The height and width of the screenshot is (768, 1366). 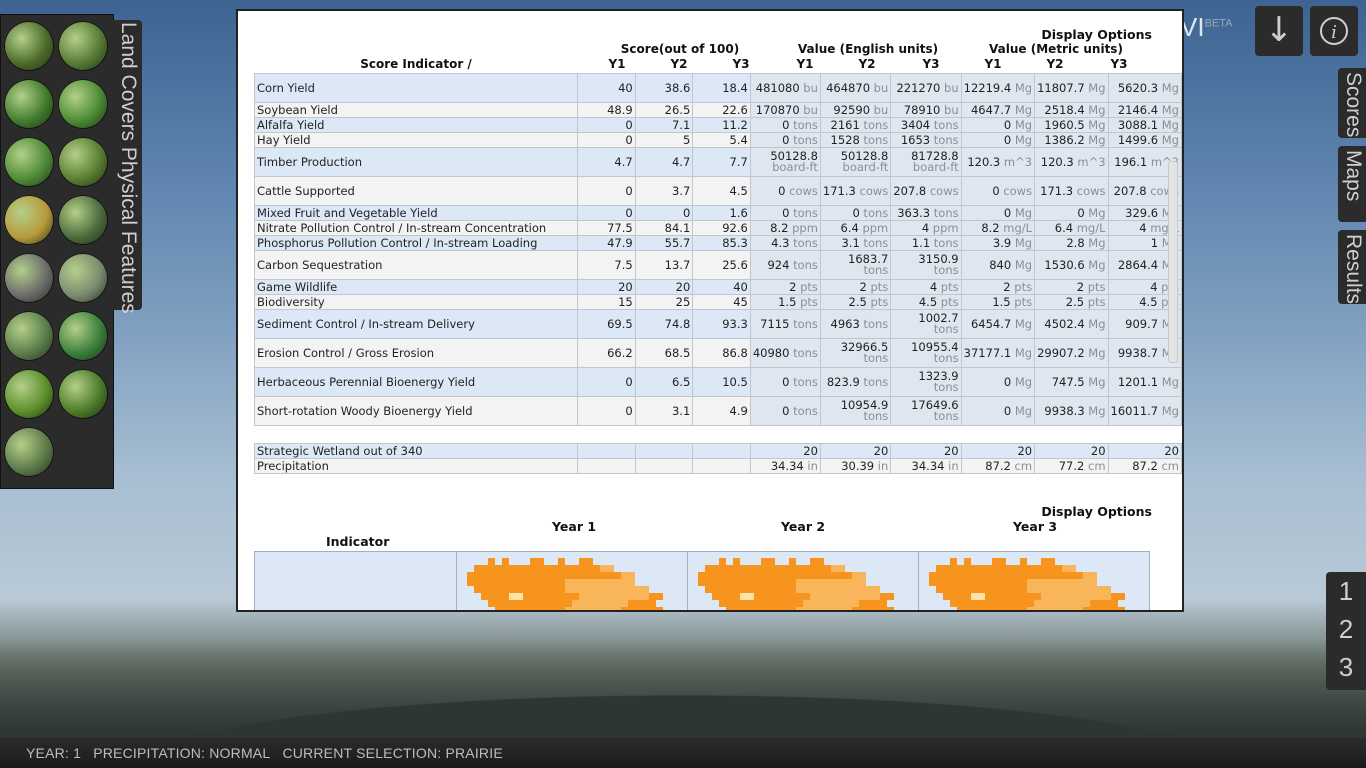 I want to click on popup-scrollbar, so click(x=1173, y=262).